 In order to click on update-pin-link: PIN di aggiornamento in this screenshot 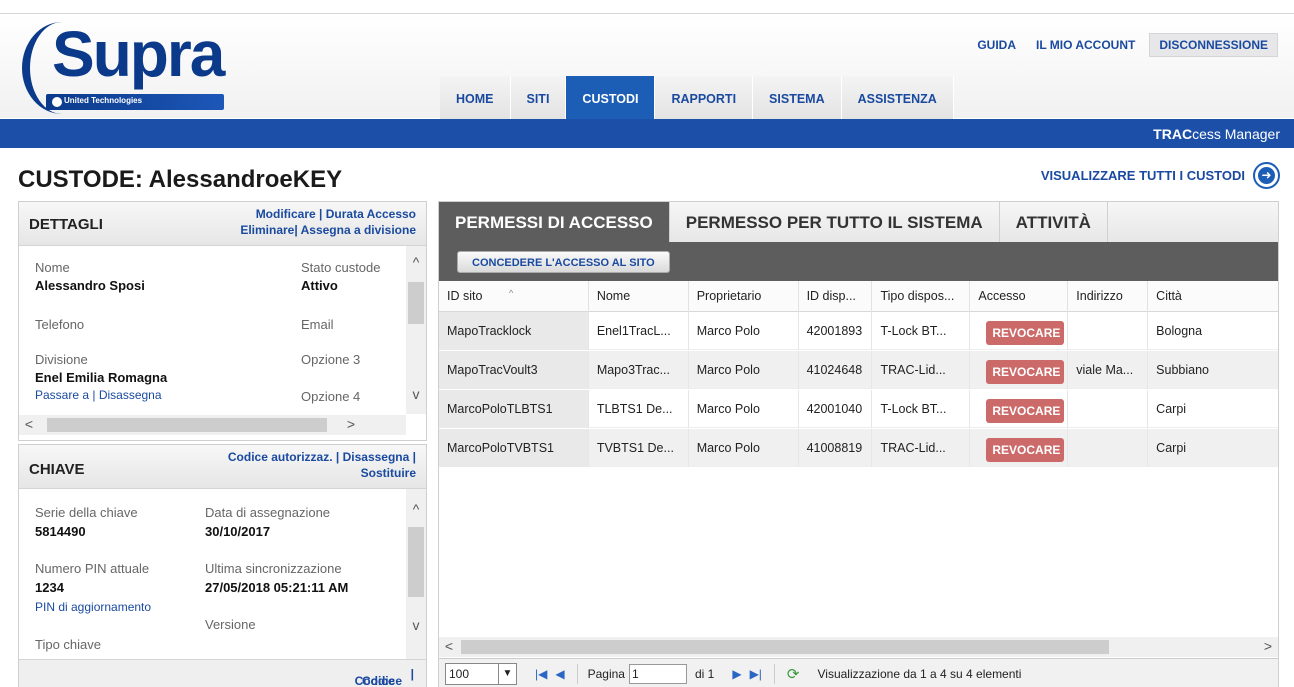, I will do `click(93, 607)`.